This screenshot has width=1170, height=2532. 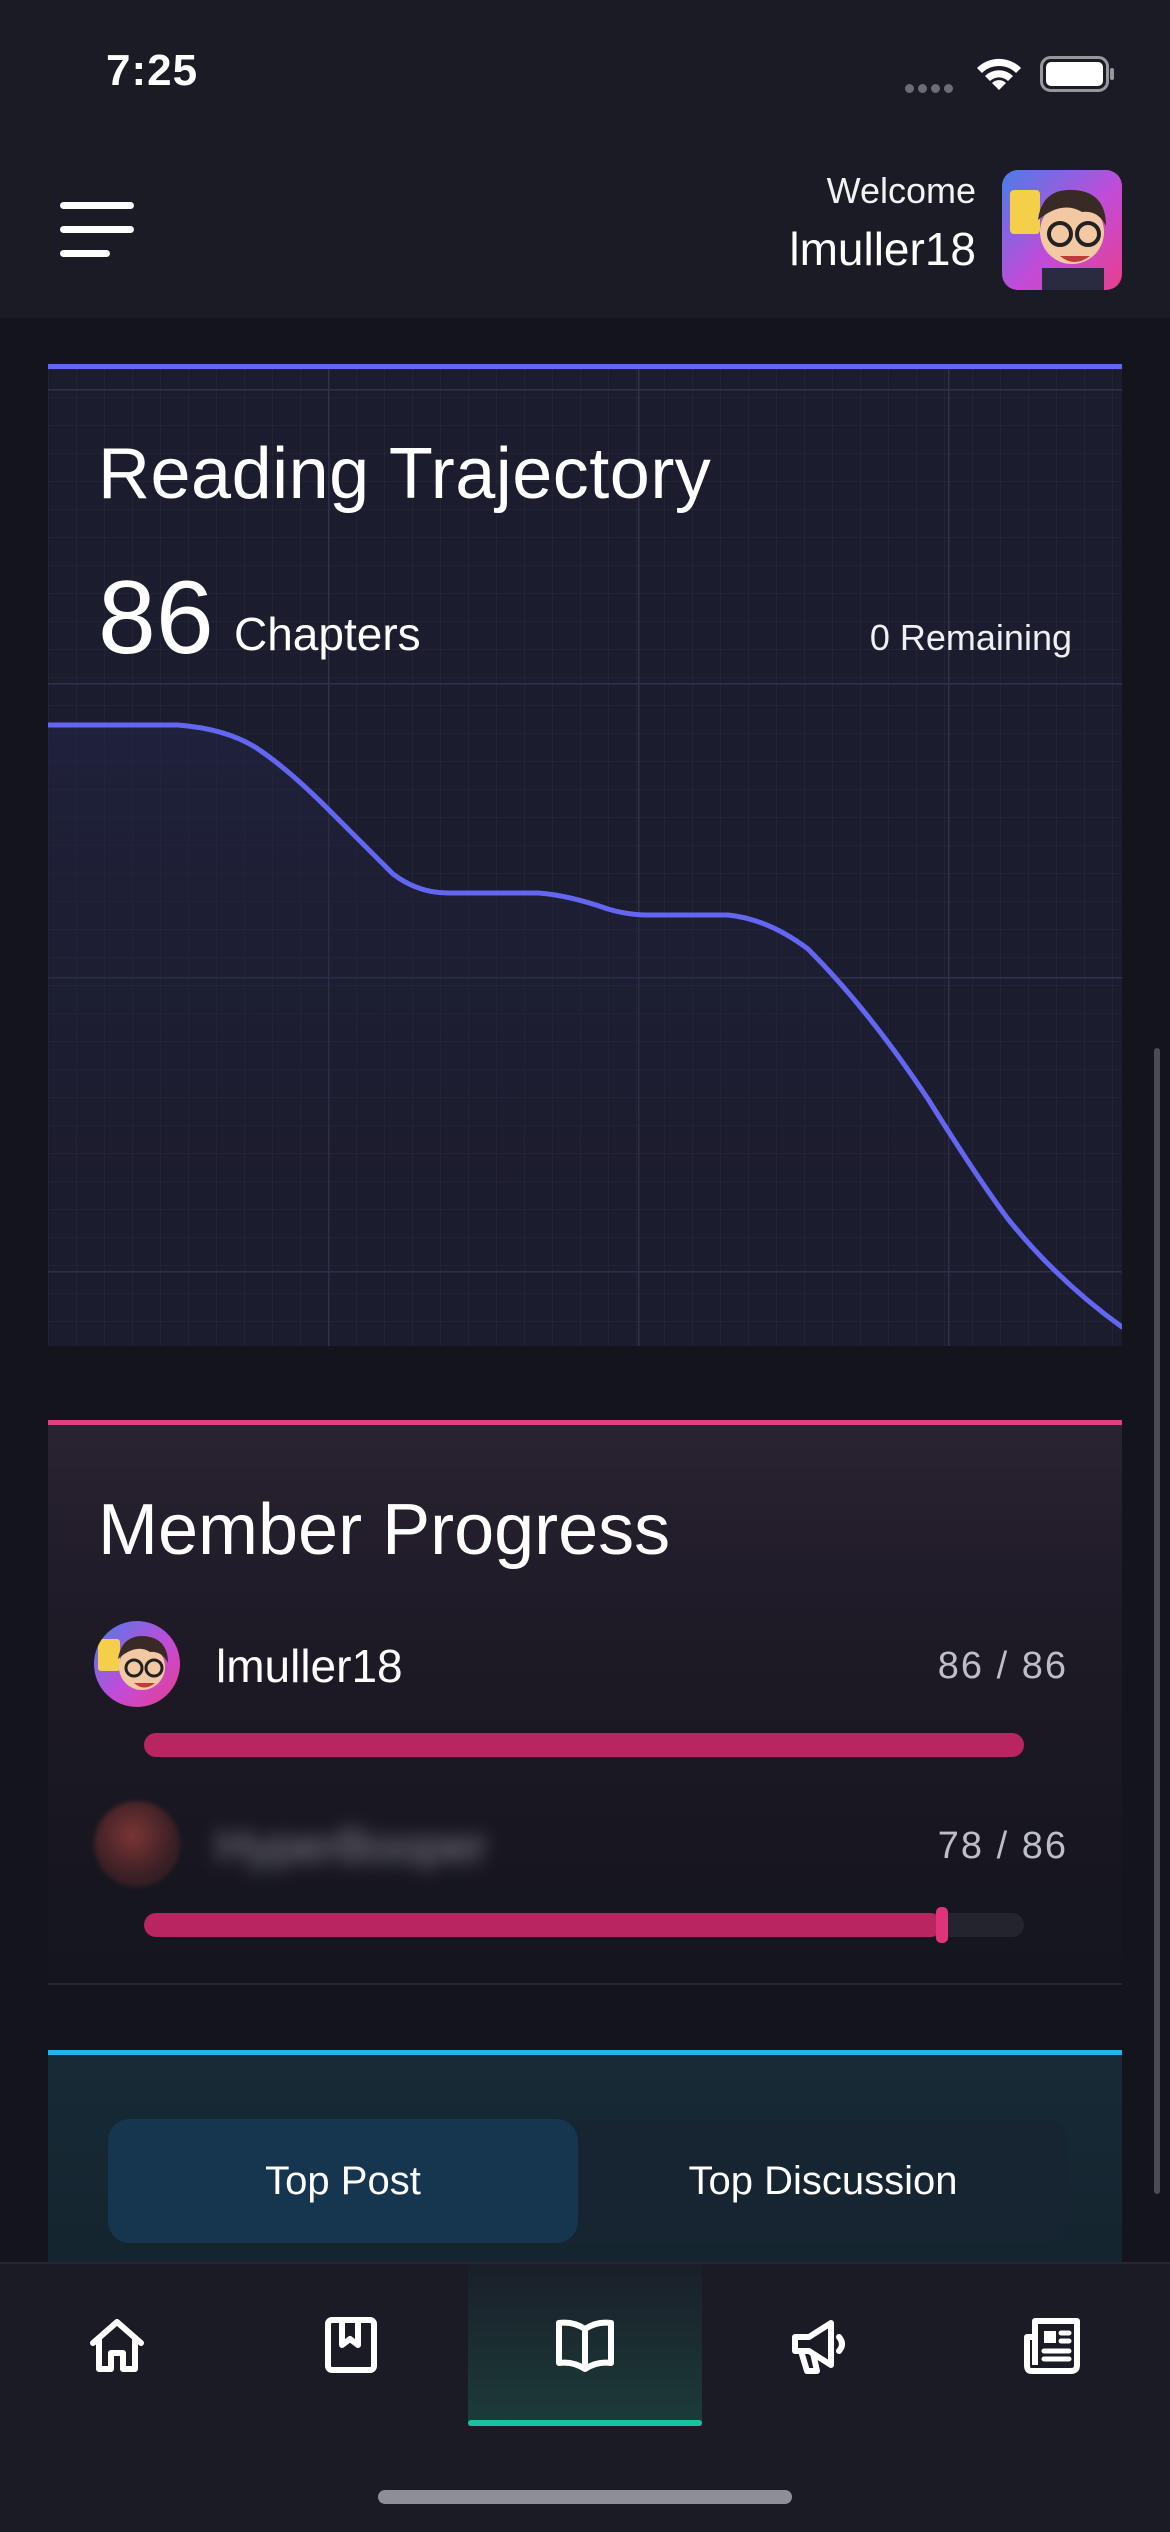 I want to click on welcome-username: lmuller18, so click(x=882, y=249).